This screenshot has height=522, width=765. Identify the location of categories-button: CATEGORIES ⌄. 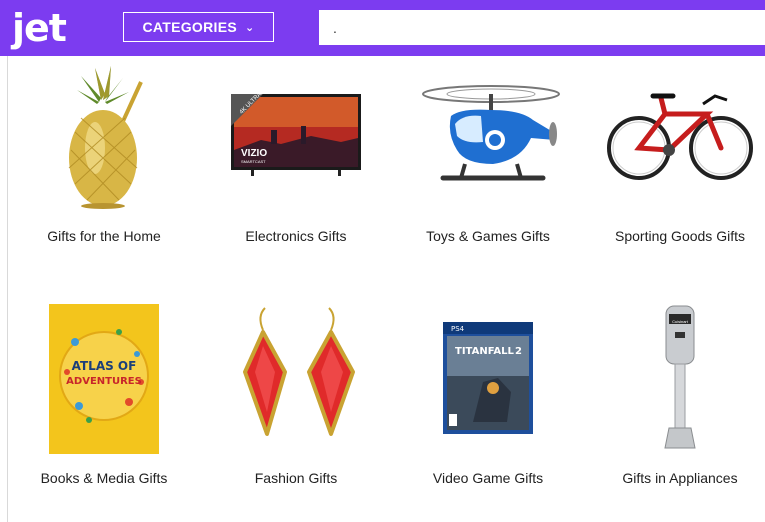
(198, 27).